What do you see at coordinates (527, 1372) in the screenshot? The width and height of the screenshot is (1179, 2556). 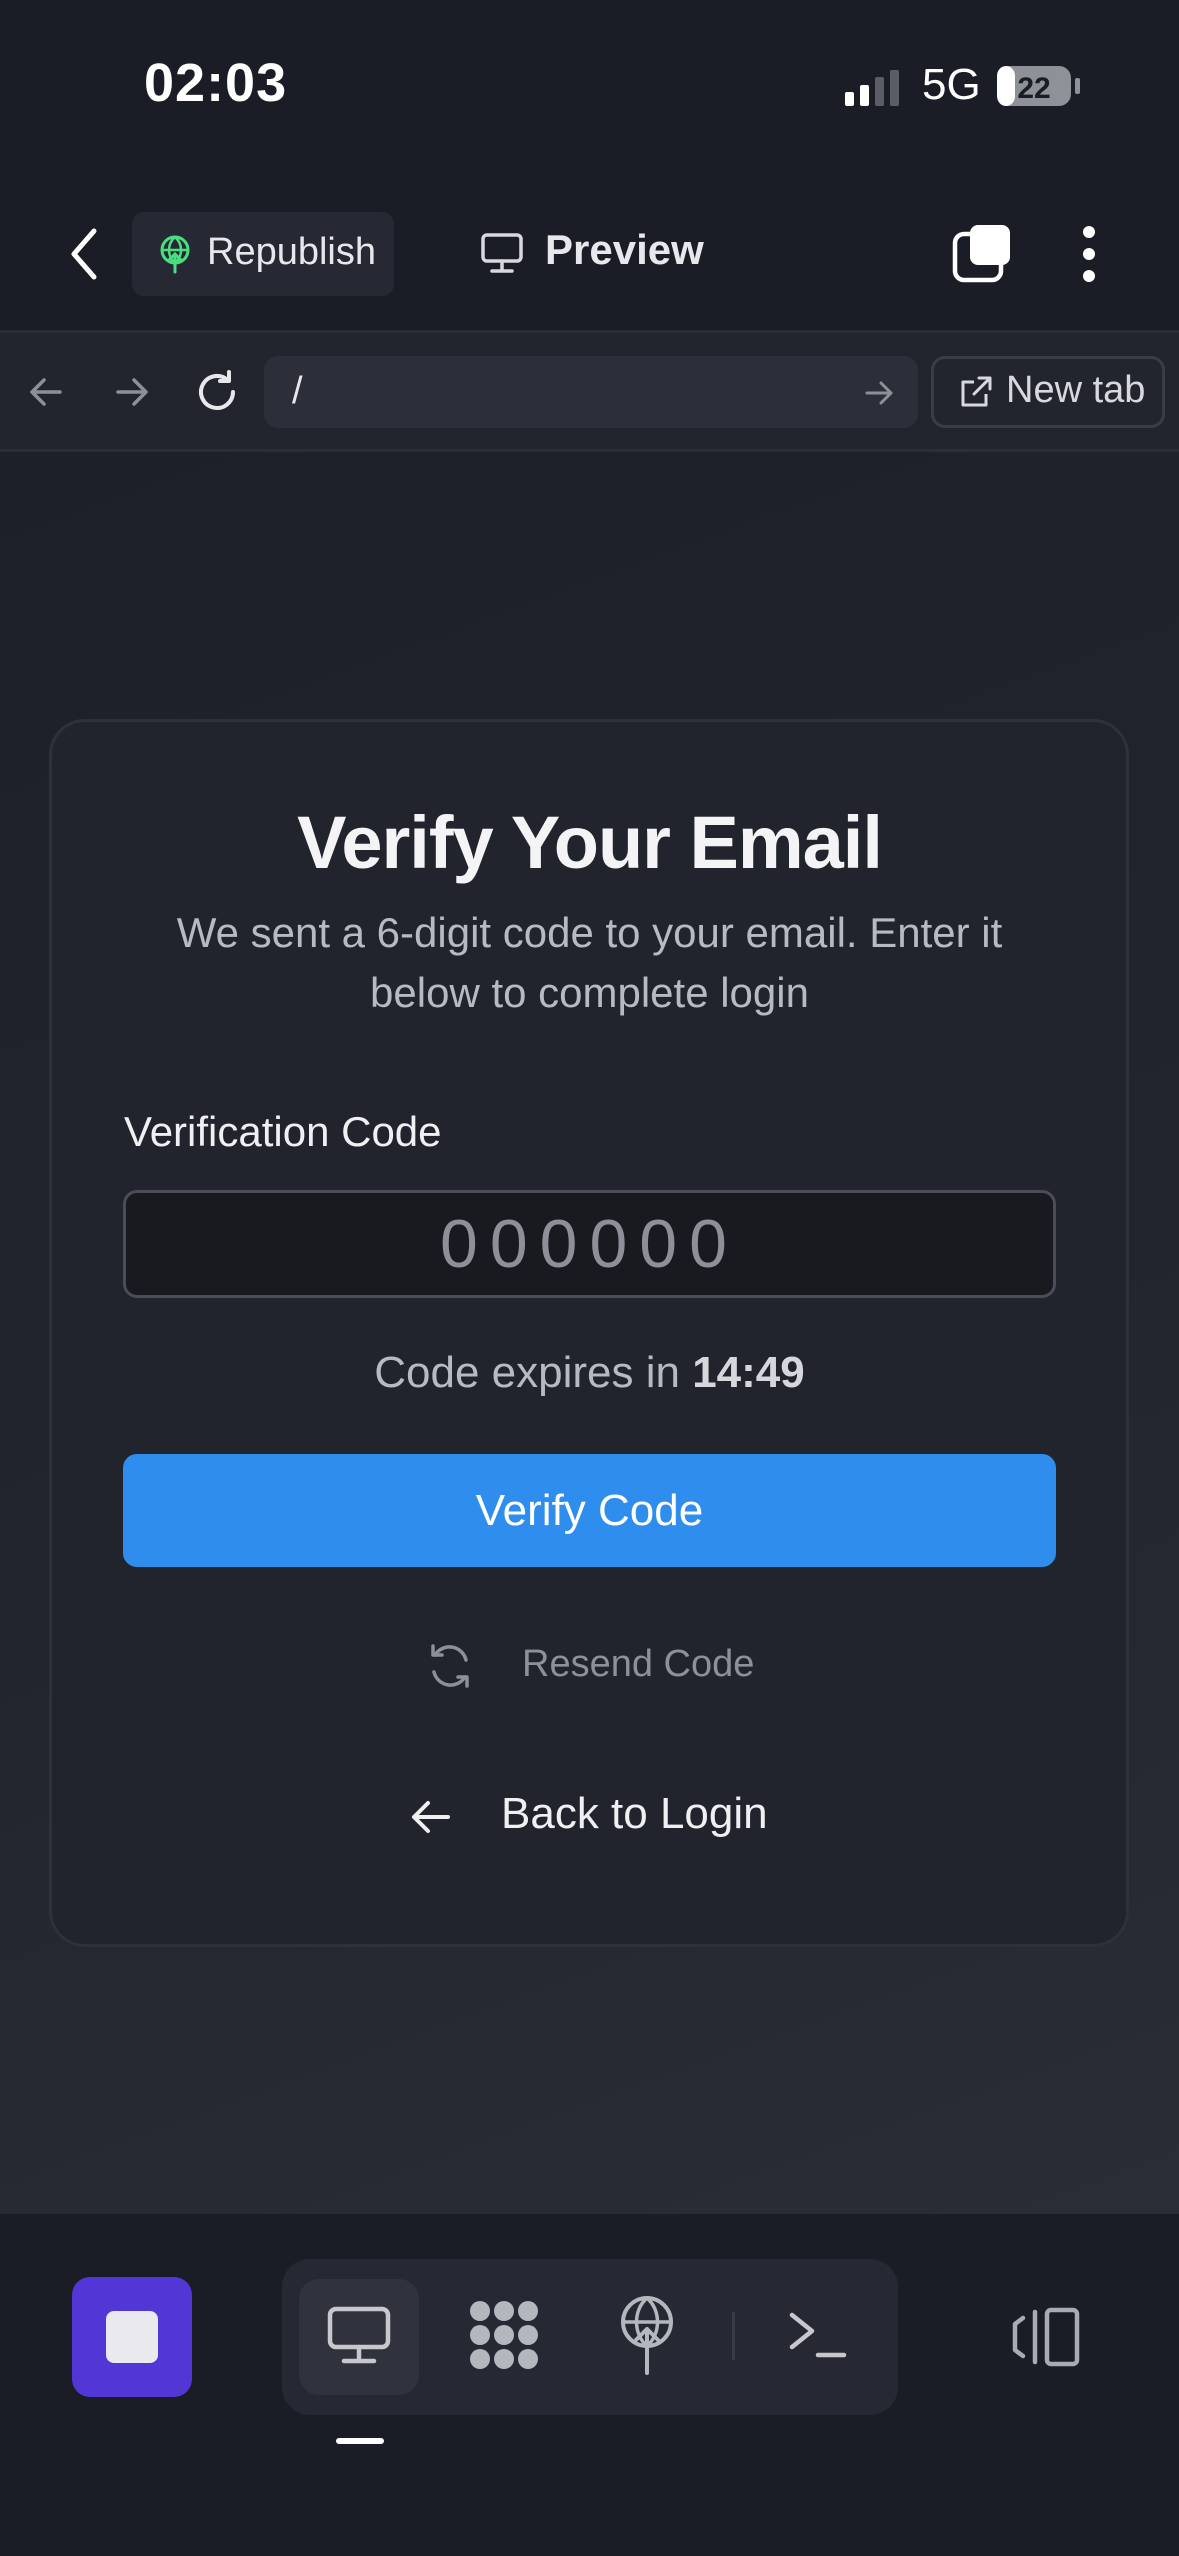 I see `expiry-prefix: Code expires in` at bounding box center [527, 1372].